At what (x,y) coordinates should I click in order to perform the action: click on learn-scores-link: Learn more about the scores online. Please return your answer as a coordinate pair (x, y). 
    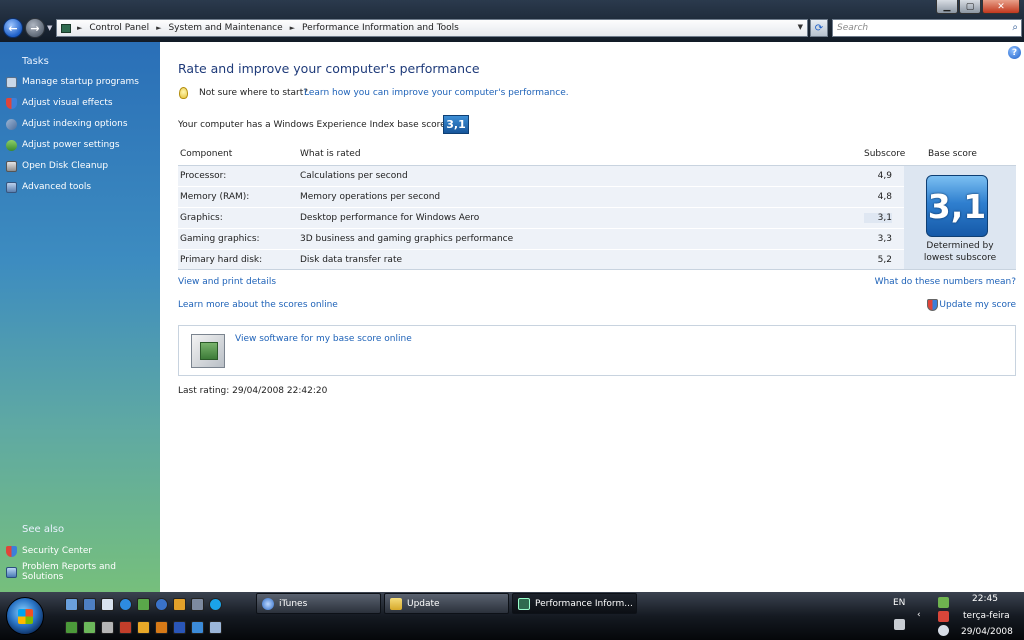
    Looking at the image, I should click on (258, 305).